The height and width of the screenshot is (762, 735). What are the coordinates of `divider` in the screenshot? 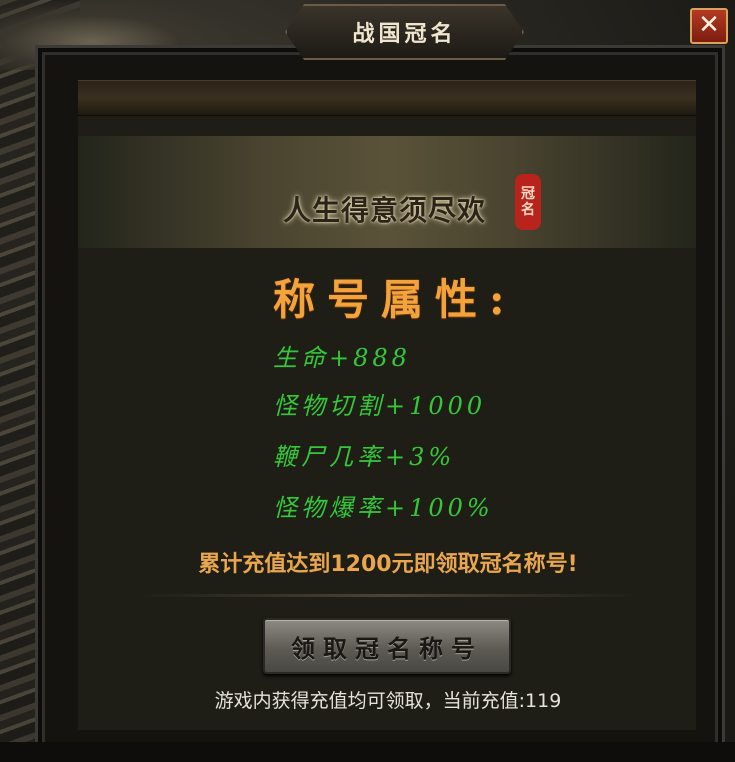 It's located at (388, 595).